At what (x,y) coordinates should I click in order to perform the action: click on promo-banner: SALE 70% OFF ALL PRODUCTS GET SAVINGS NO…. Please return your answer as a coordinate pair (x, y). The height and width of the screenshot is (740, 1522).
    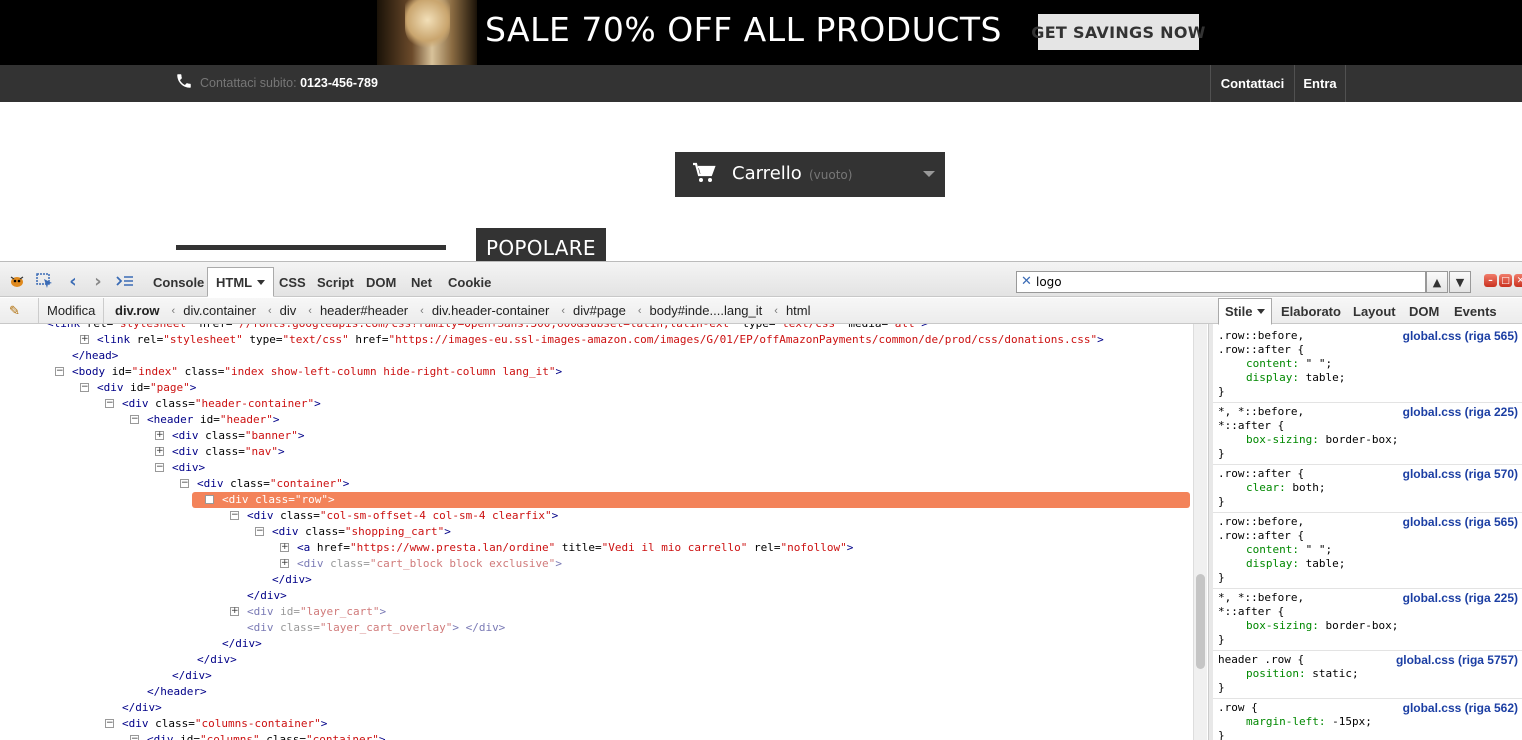
    Looking at the image, I should click on (761, 32).